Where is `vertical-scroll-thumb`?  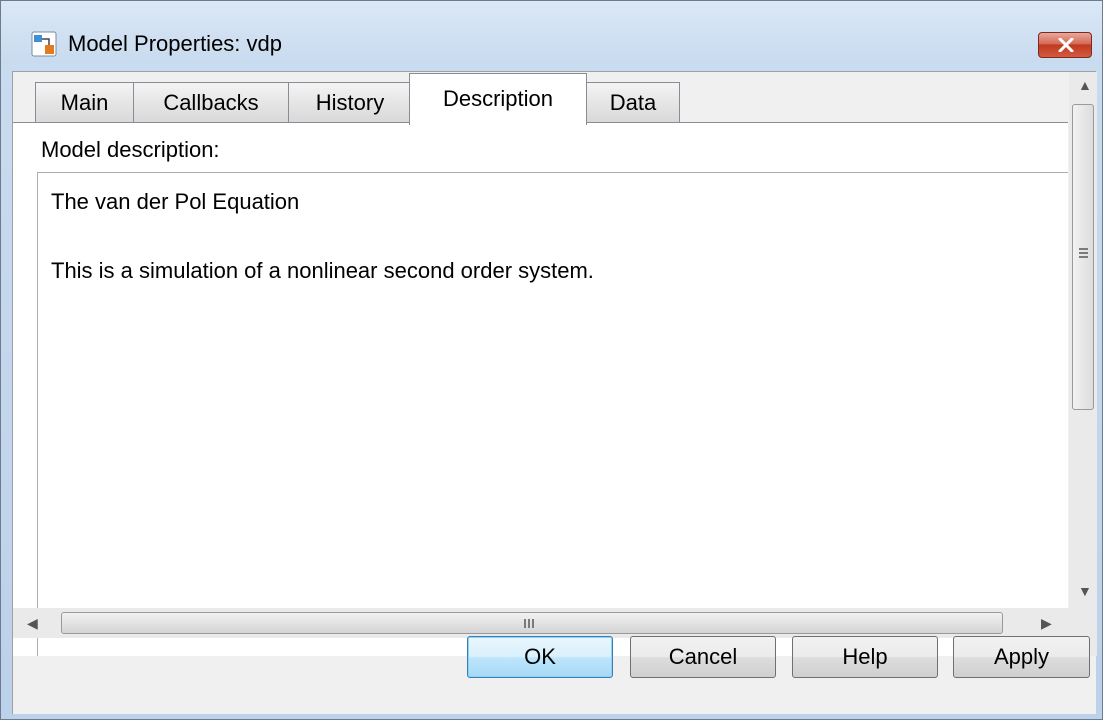
vertical-scroll-thumb is located at coordinates (1083, 257).